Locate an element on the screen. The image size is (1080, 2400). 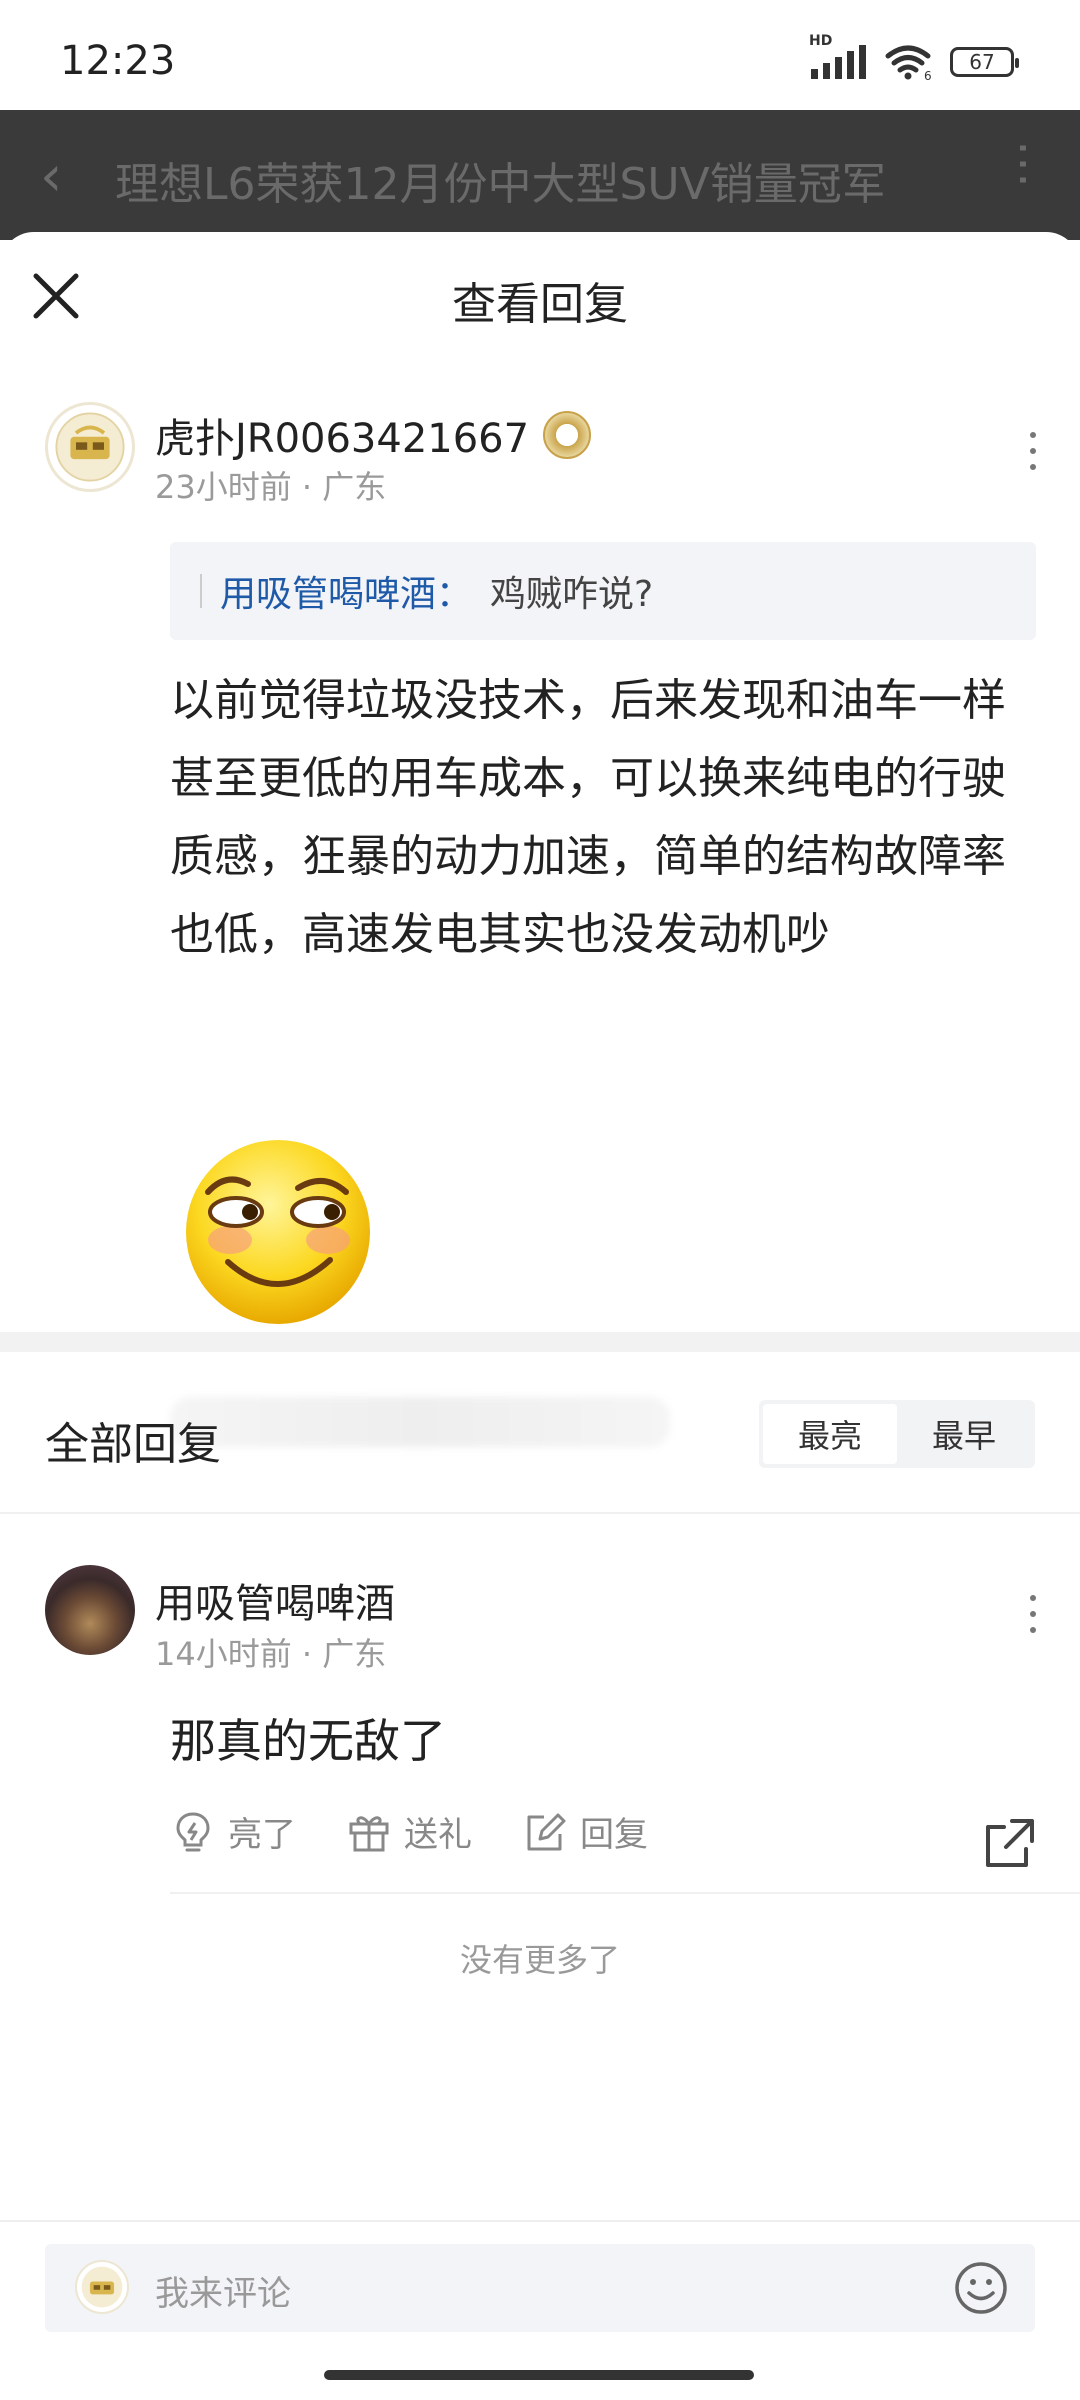
light-button: 亮了 is located at coordinates (233, 1831).